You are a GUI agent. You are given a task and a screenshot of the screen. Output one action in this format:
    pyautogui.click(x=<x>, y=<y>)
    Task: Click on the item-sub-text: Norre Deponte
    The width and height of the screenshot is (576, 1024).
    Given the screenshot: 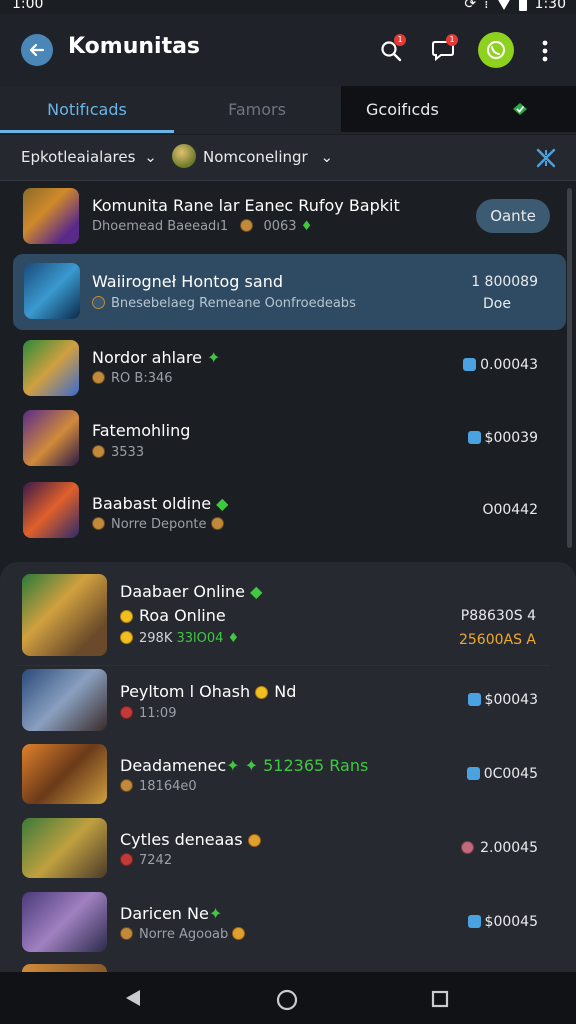 What is the action you would take?
    pyautogui.click(x=159, y=524)
    